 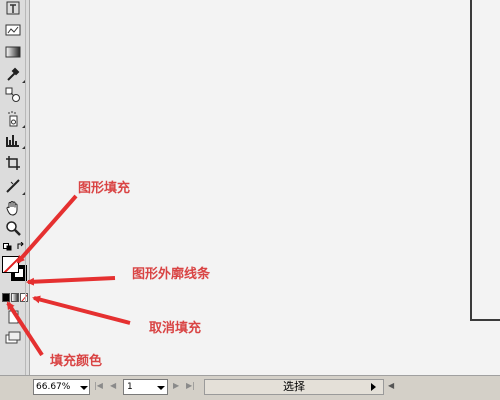 What do you see at coordinates (7, 247) in the screenshot?
I see `default-colors-icon` at bounding box center [7, 247].